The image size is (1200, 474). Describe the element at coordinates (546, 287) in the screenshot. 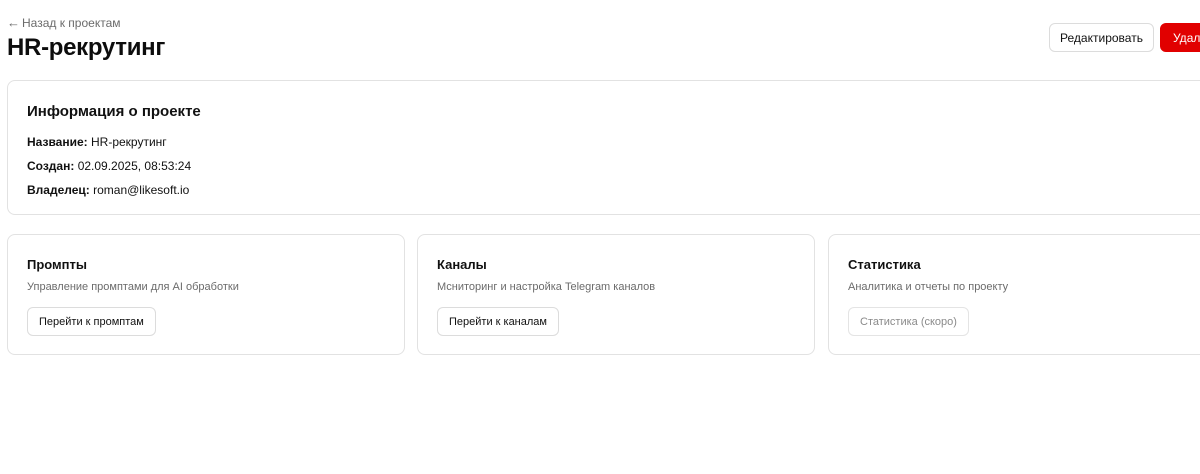

I see `channels-card-description: Мсниторинг и настройка Telegram каналов` at that location.